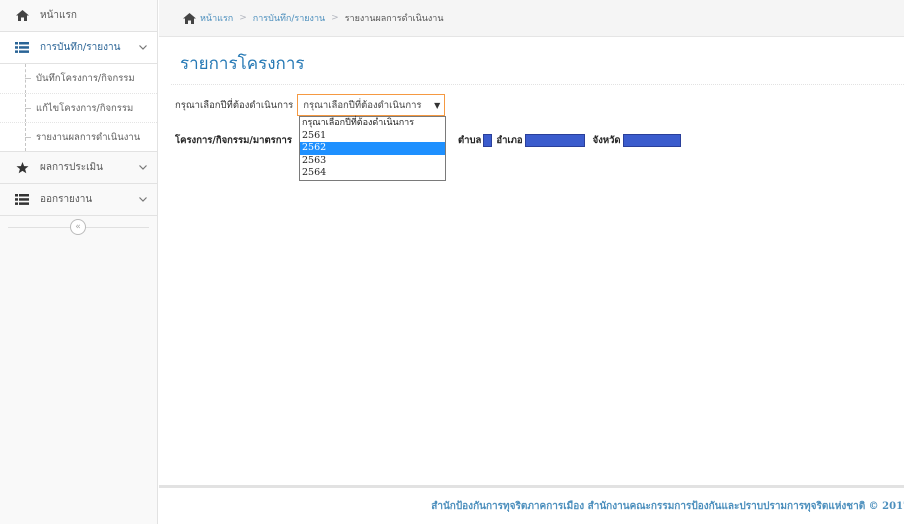 The height and width of the screenshot is (524, 904). What do you see at coordinates (78, 136) in the screenshot?
I see `sidebar-subitem-results-report: รายงานผลการดำเนินงาน` at bounding box center [78, 136].